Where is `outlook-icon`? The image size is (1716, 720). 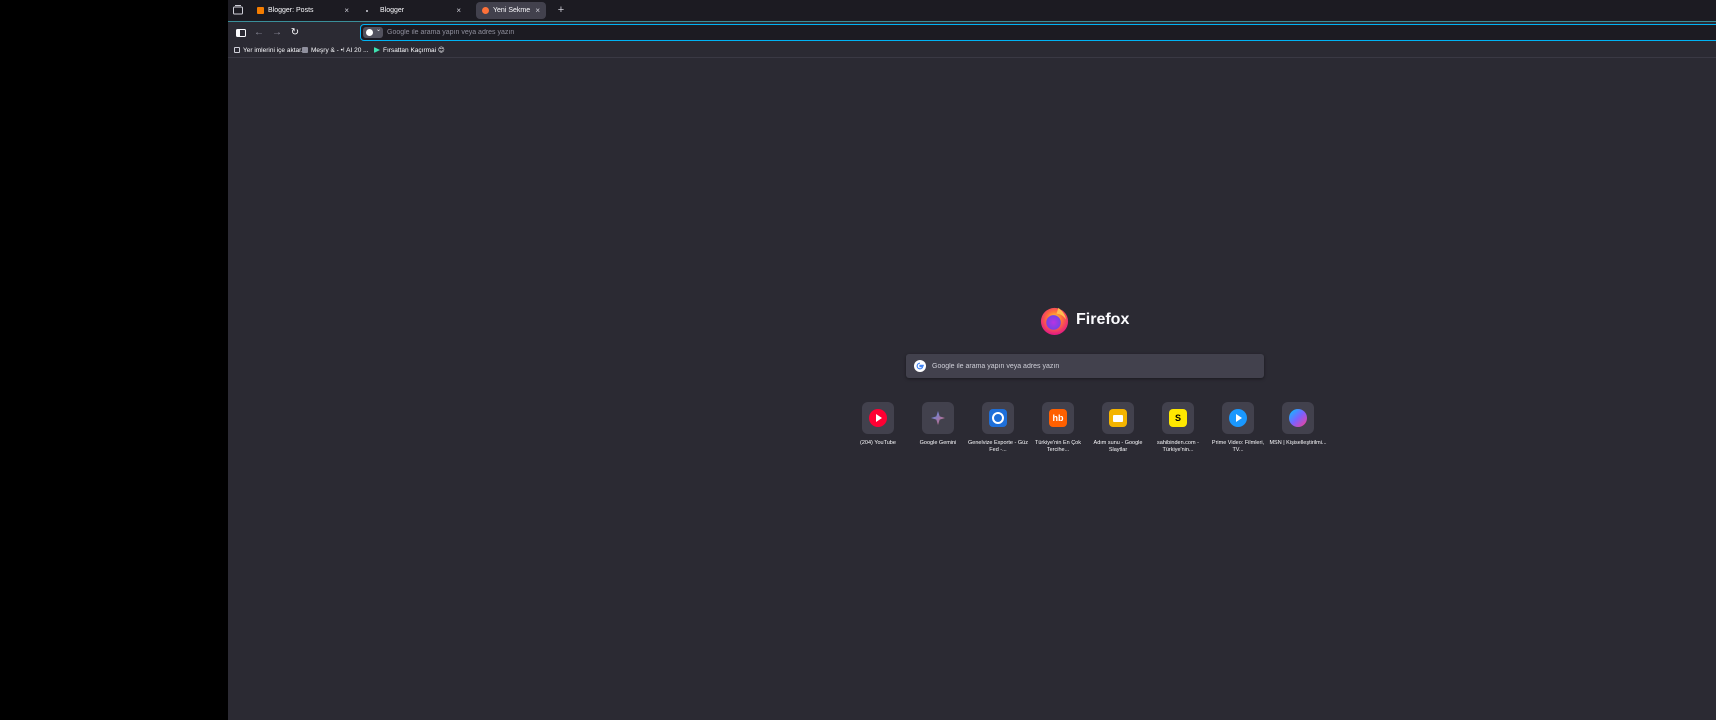 outlook-icon is located at coordinates (998, 418).